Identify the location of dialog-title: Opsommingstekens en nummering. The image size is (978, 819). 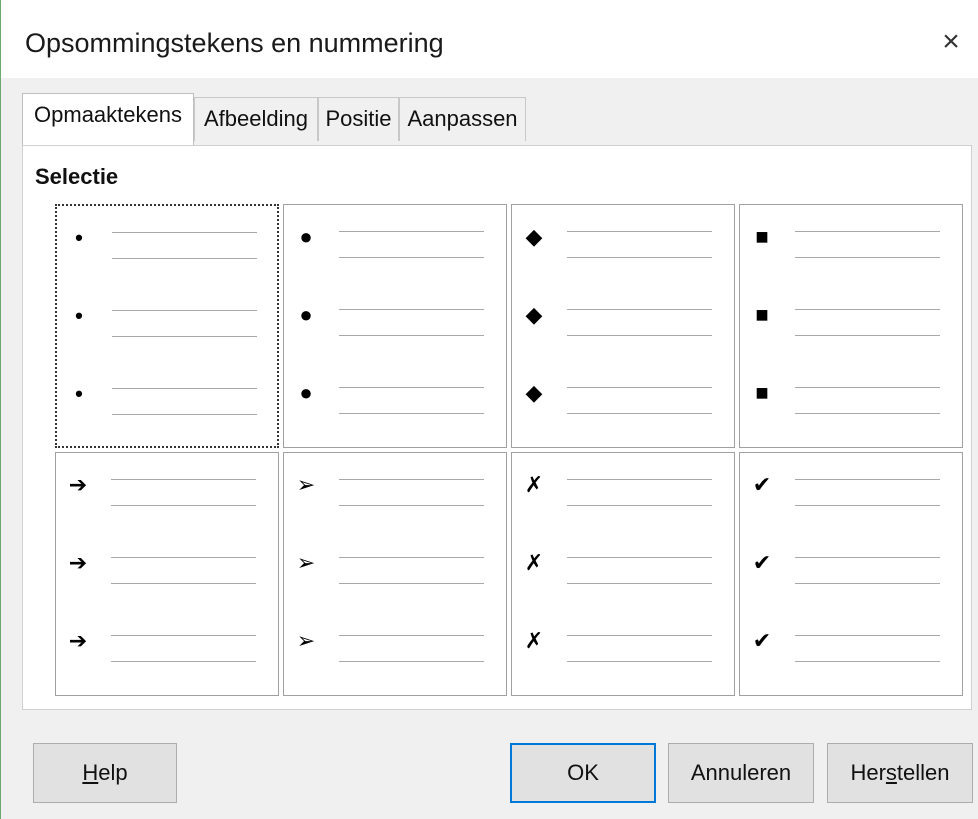
(234, 43).